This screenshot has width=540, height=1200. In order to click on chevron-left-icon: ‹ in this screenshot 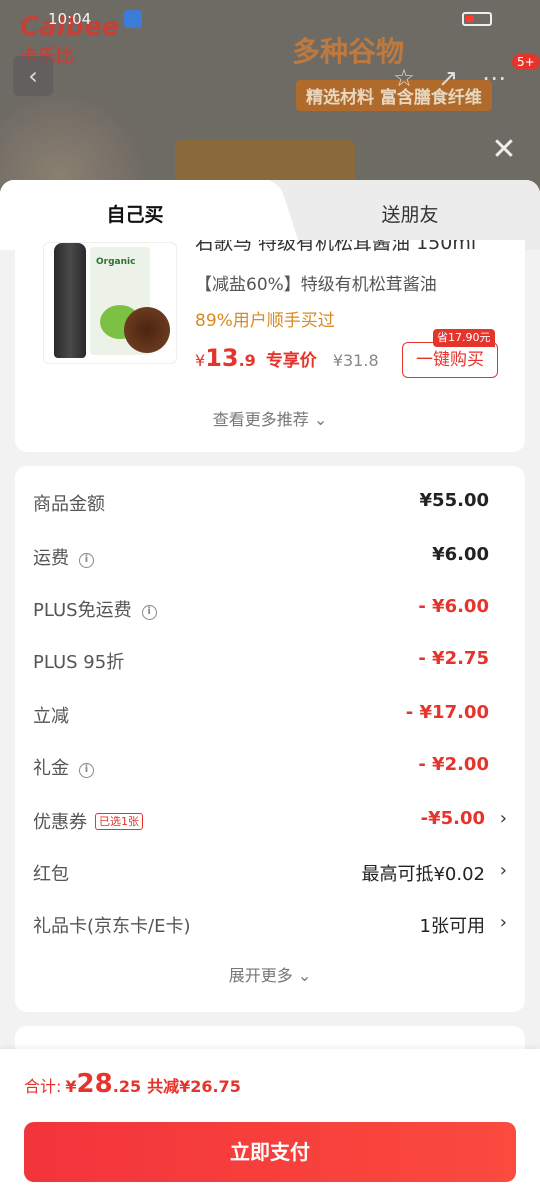, I will do `click(33, 76)`.